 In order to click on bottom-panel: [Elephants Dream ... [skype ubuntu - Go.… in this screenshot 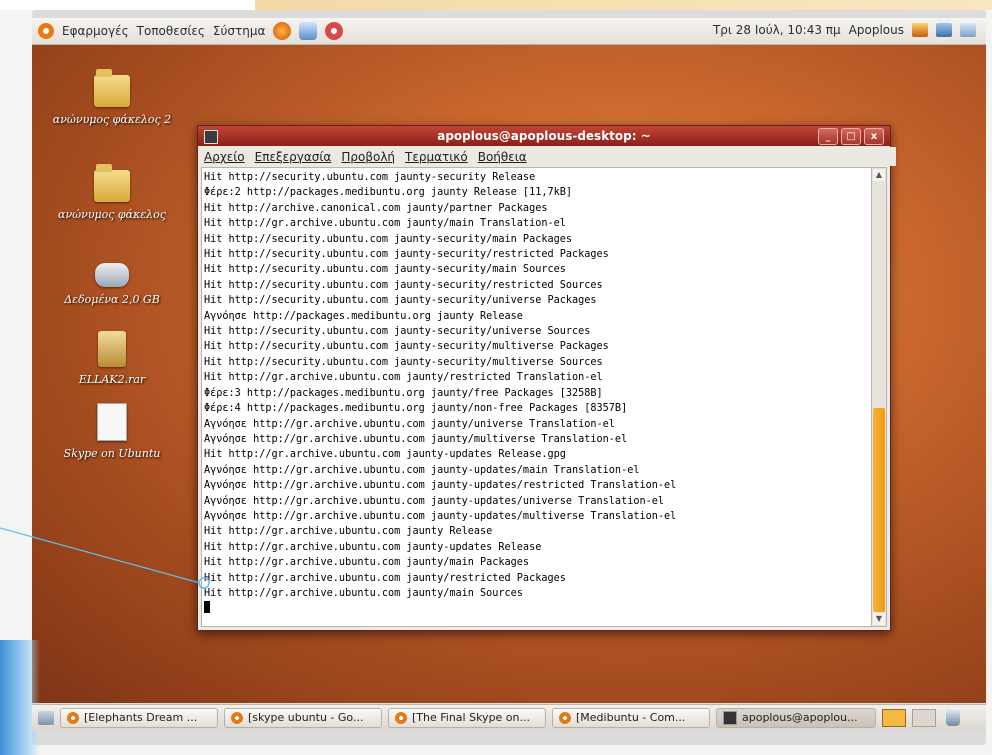, I will do `click(509, 717)`.